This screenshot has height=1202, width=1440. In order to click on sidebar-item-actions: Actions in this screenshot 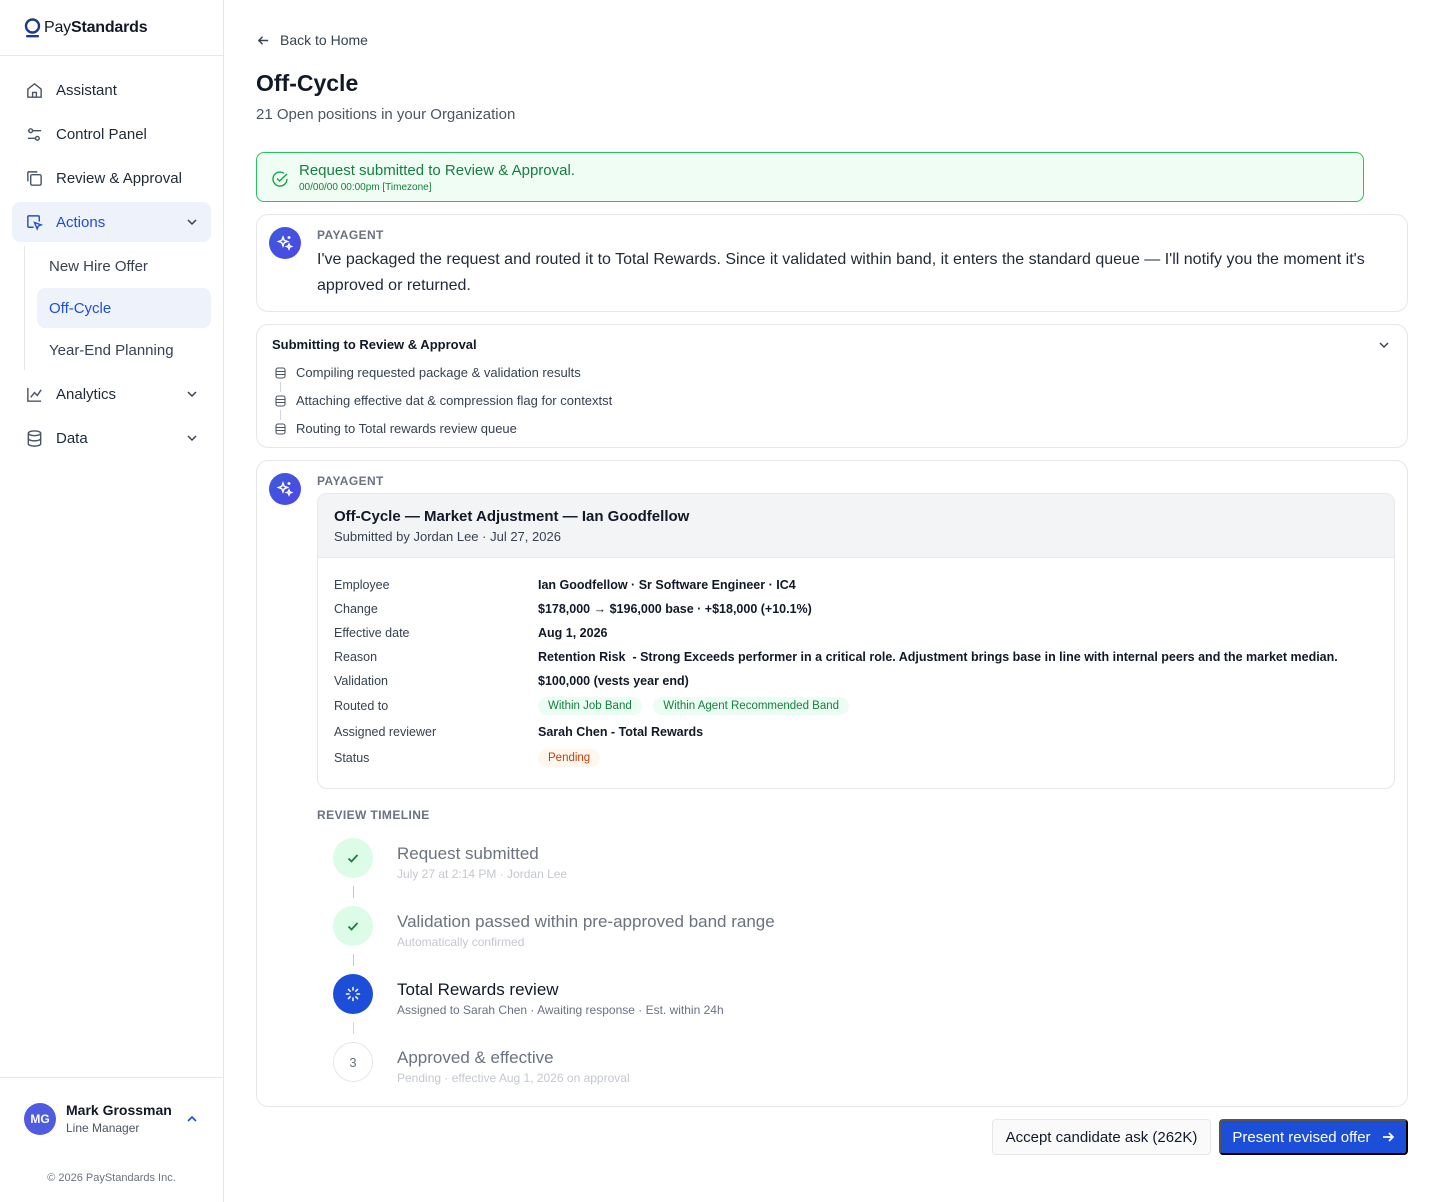, I will do `click(111, 222)`.